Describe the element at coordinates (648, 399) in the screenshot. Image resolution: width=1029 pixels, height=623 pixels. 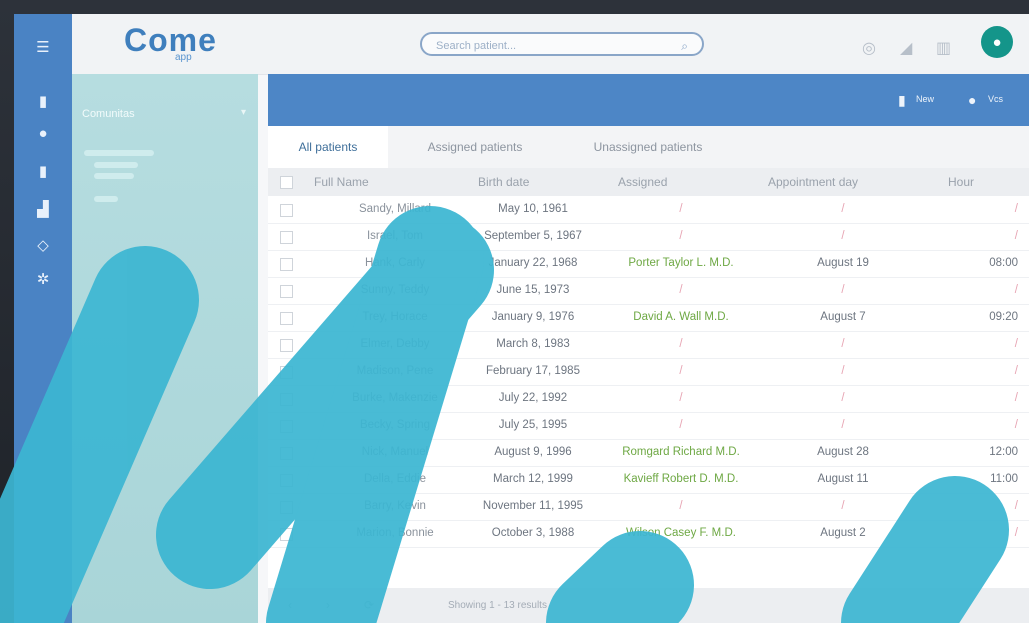
I see `table-row: Burke, Makenzie July 22, 1992 / / /` at that location.